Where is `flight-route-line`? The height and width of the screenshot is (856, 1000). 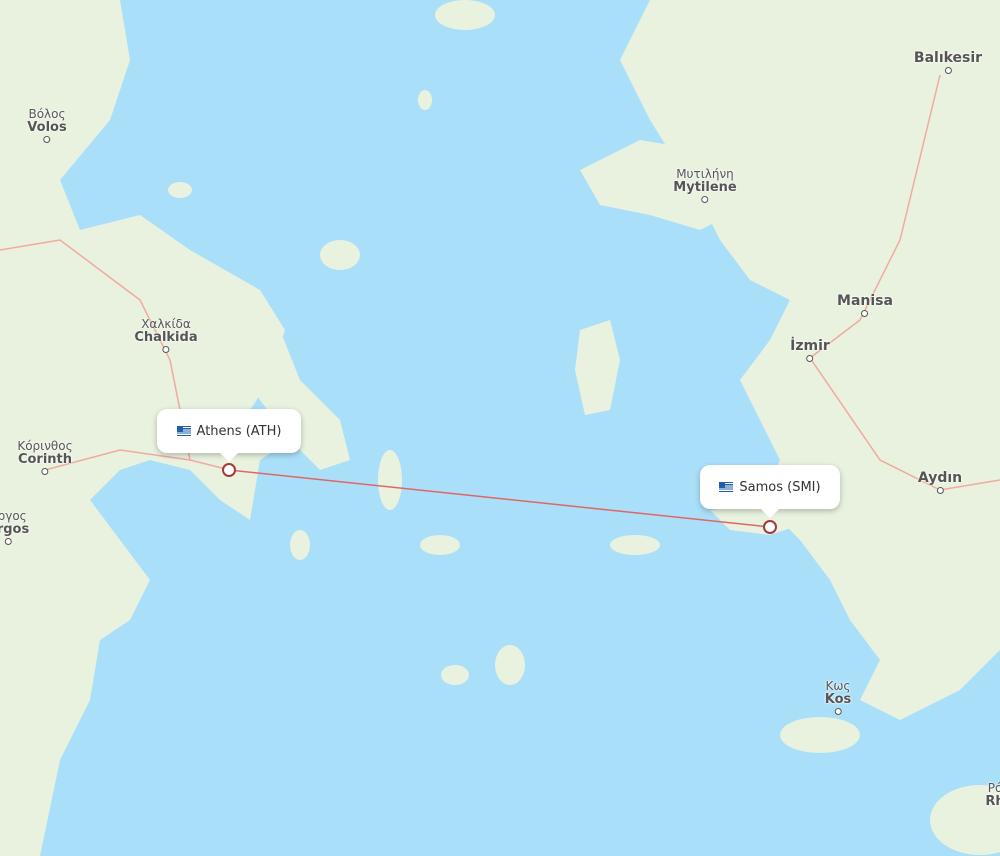 flight-route-line is located at coordinates (499, 498).